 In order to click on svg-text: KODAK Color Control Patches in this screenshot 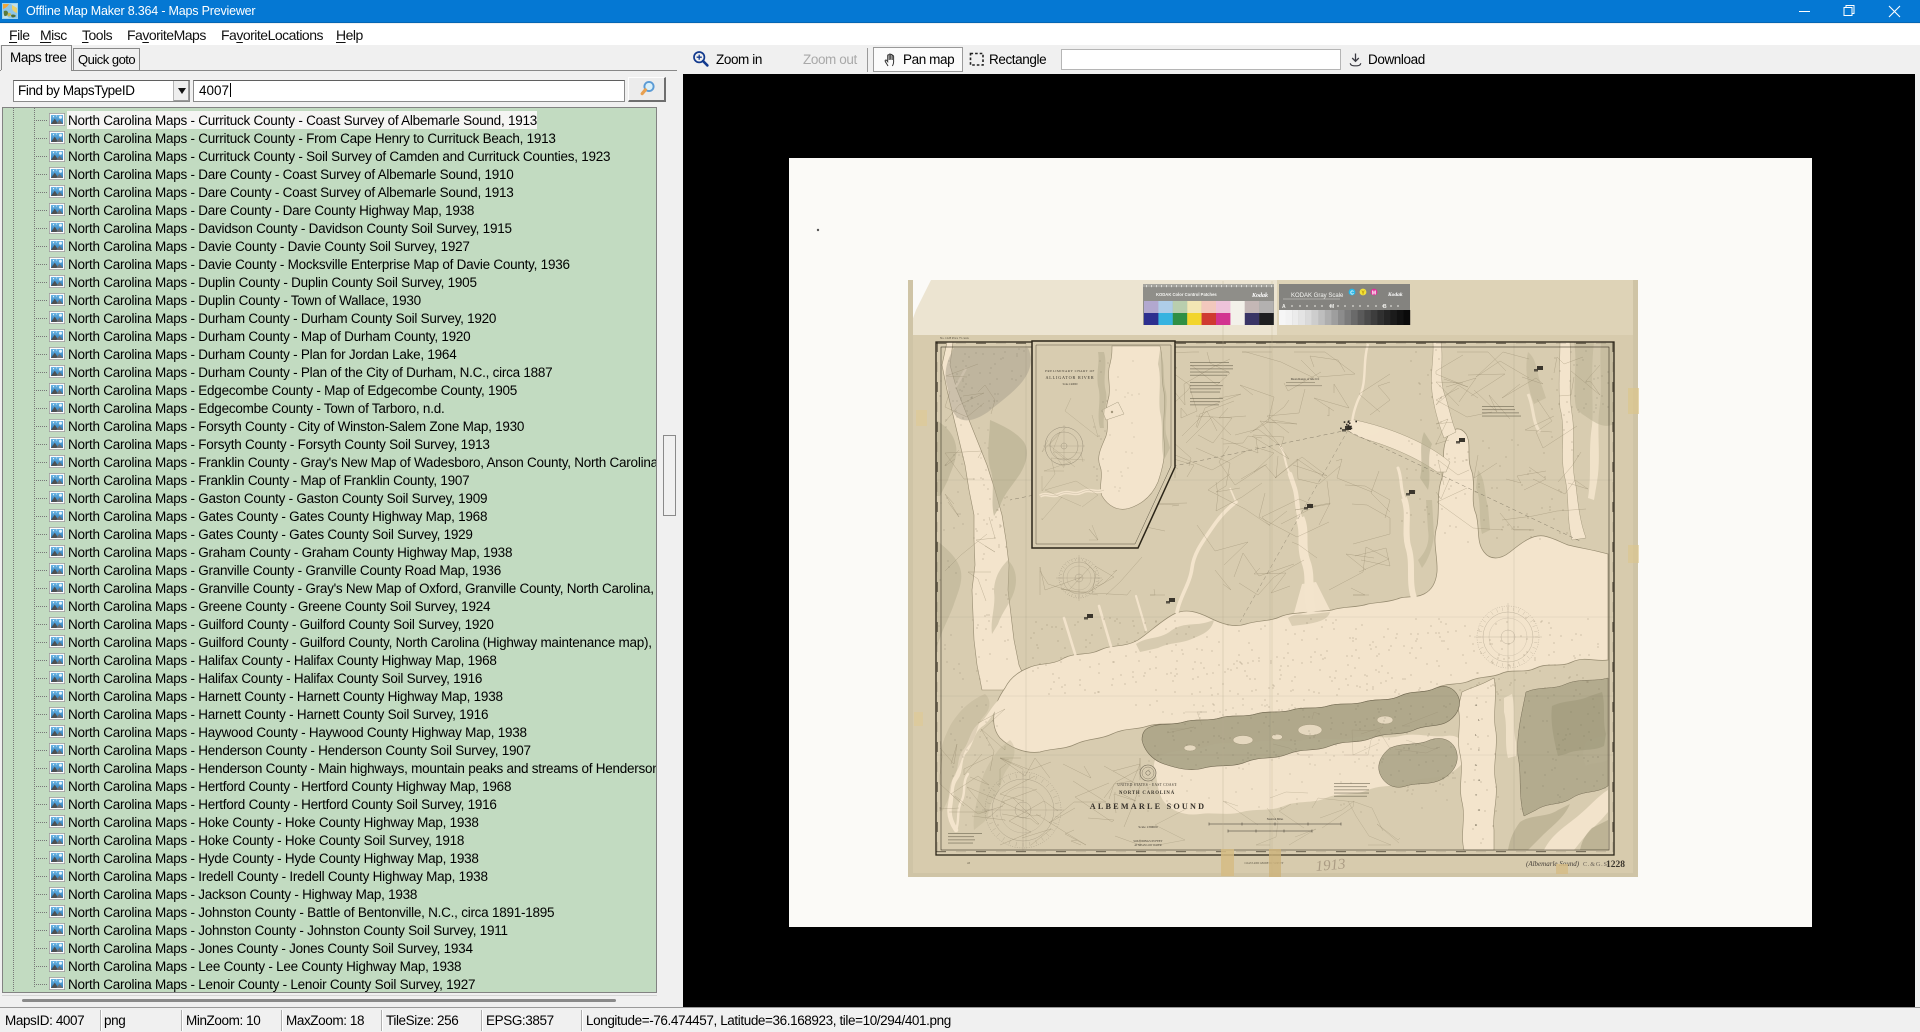, I will do `click(1186, 294)`.